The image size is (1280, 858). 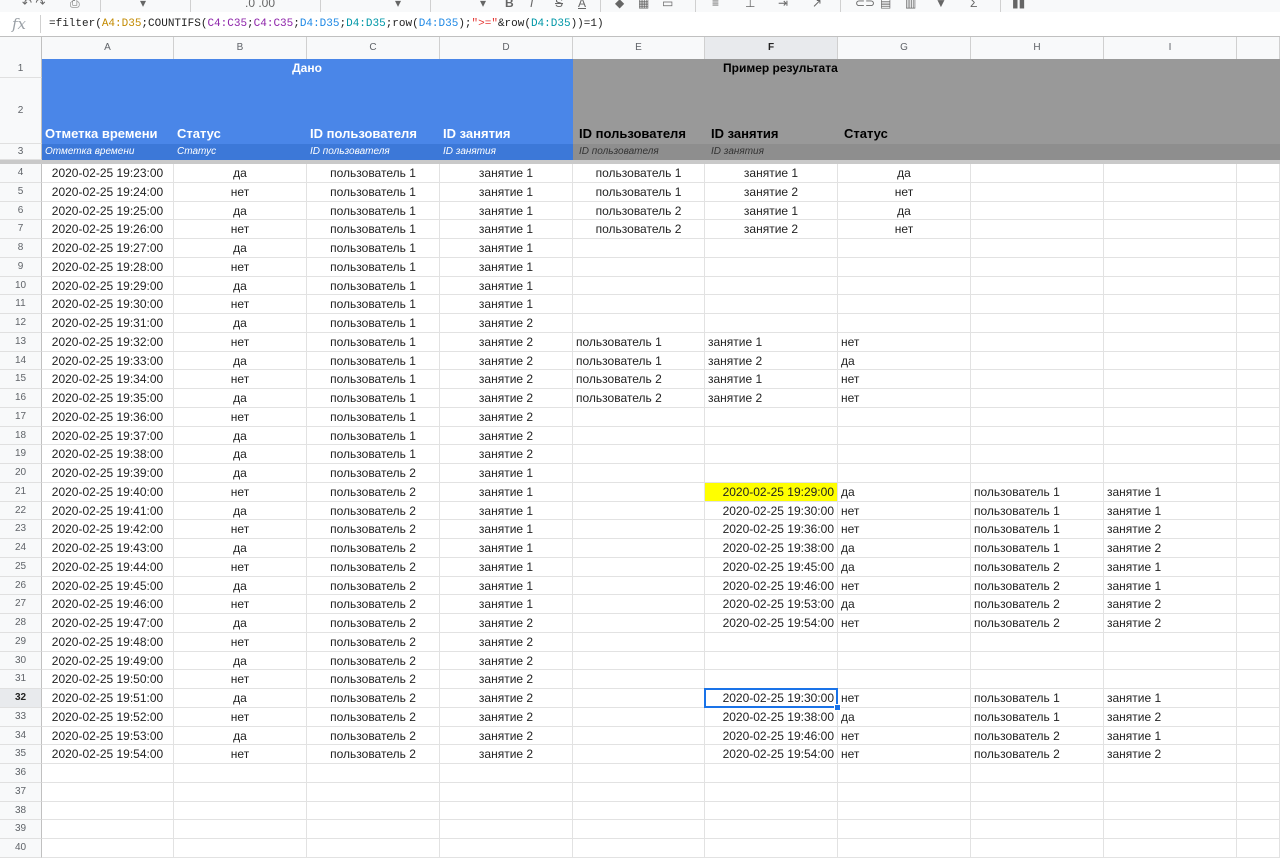 What do you see at coordinates (904, 111) in the screenshot?
I see `column-title: Статус` at bounding box center [904, 111].